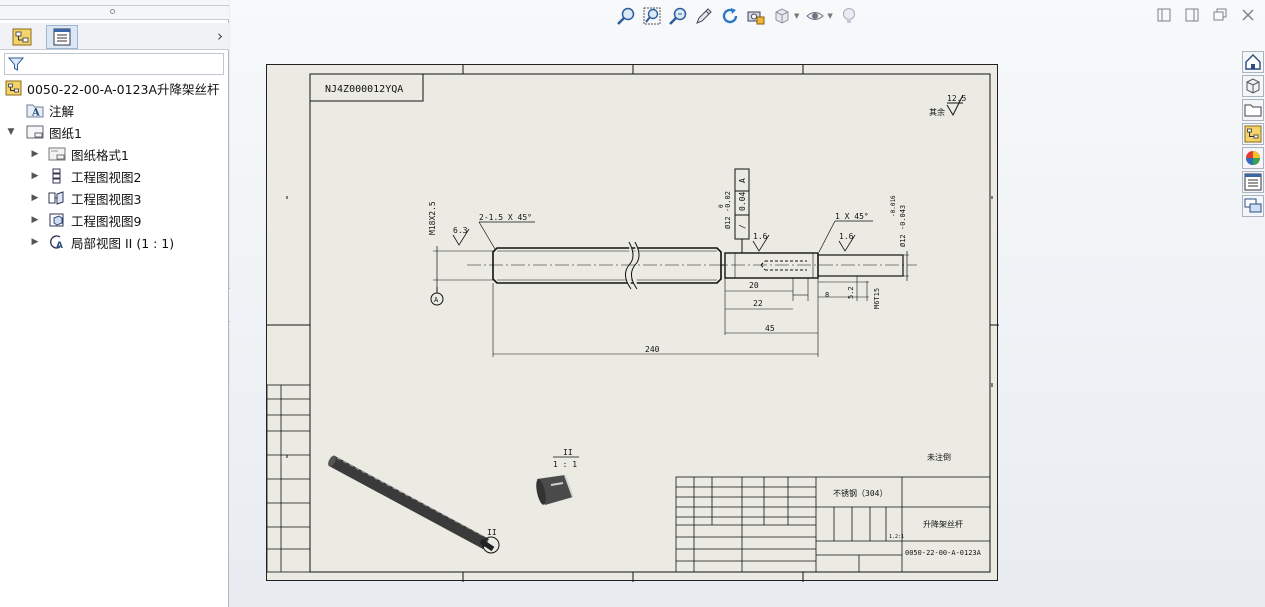  I want to click on home-icon, so click(1253, 62).